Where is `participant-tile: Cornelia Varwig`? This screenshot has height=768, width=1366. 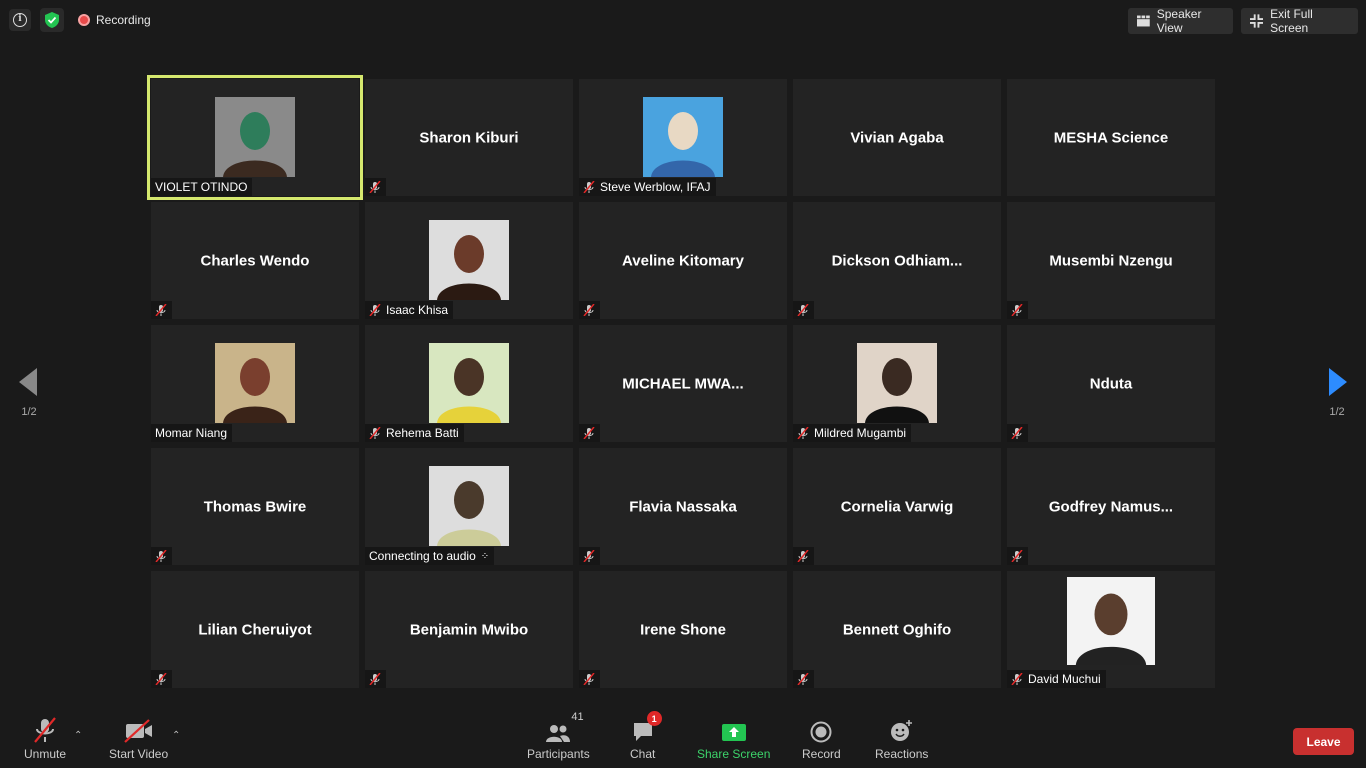
participant-tile: Cornelia Varwig is located at coordinates (897, 506).